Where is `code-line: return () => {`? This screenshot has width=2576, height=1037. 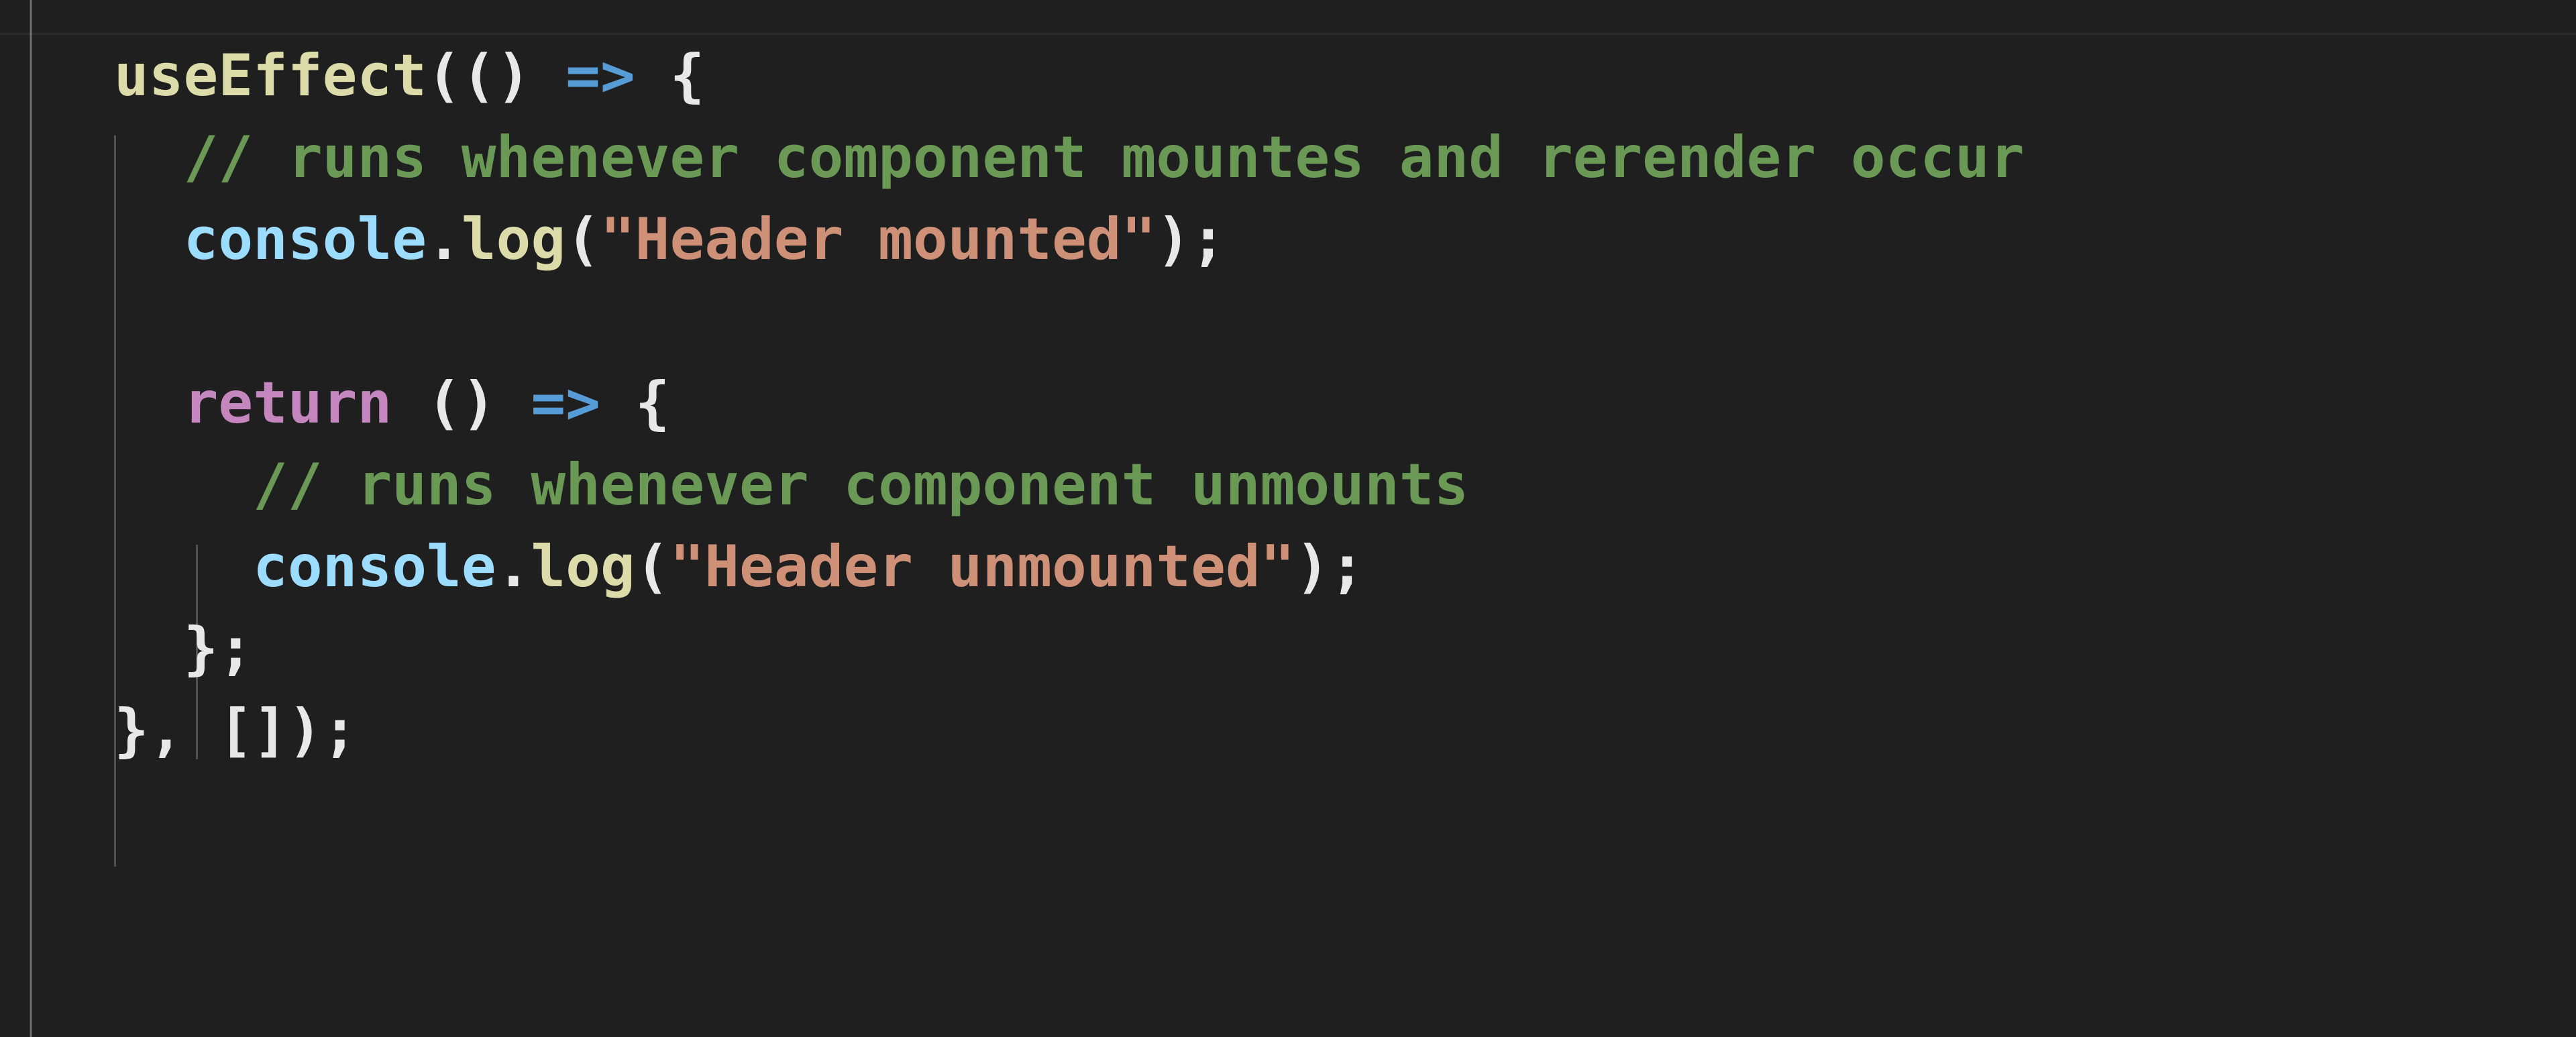 code-line: return () => { is located at coordinates (1288, 403).